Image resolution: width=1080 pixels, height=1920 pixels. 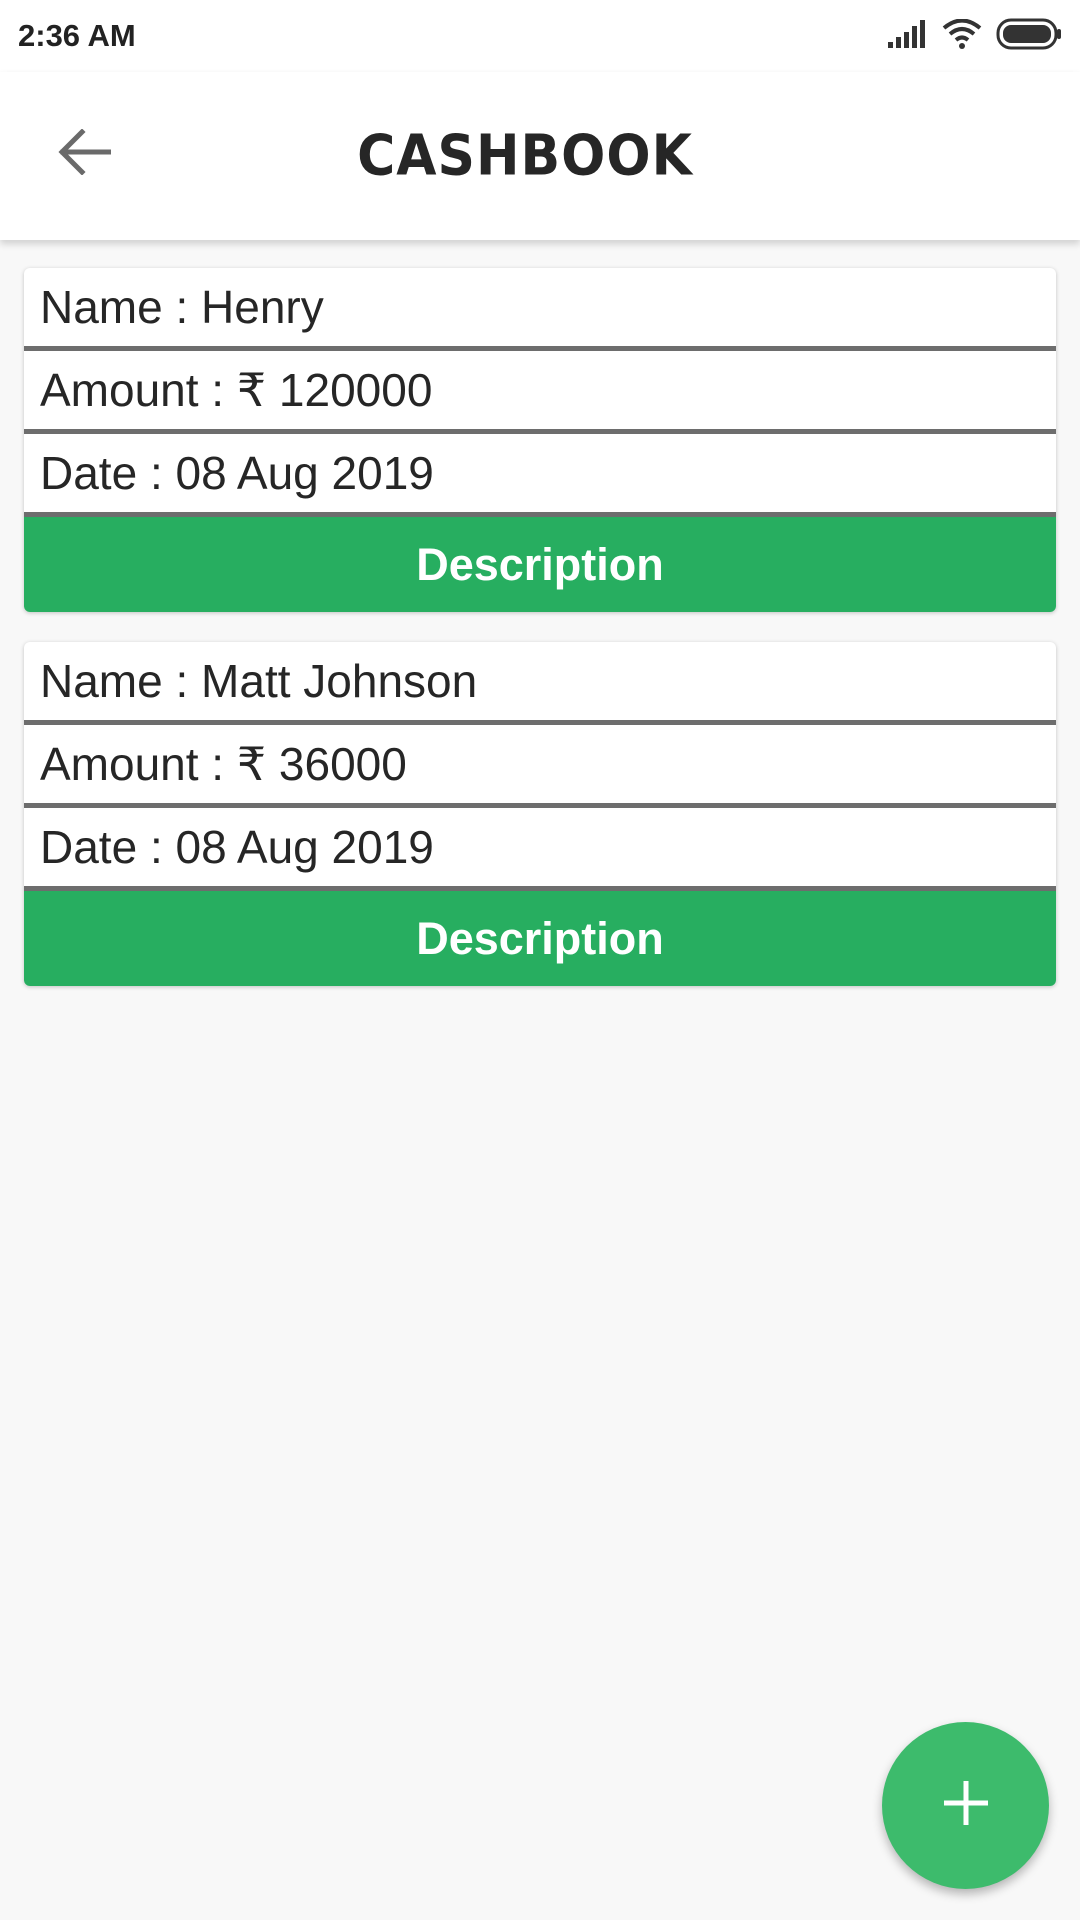 I want to click on battery-icon, so click(x=1029, y=36).